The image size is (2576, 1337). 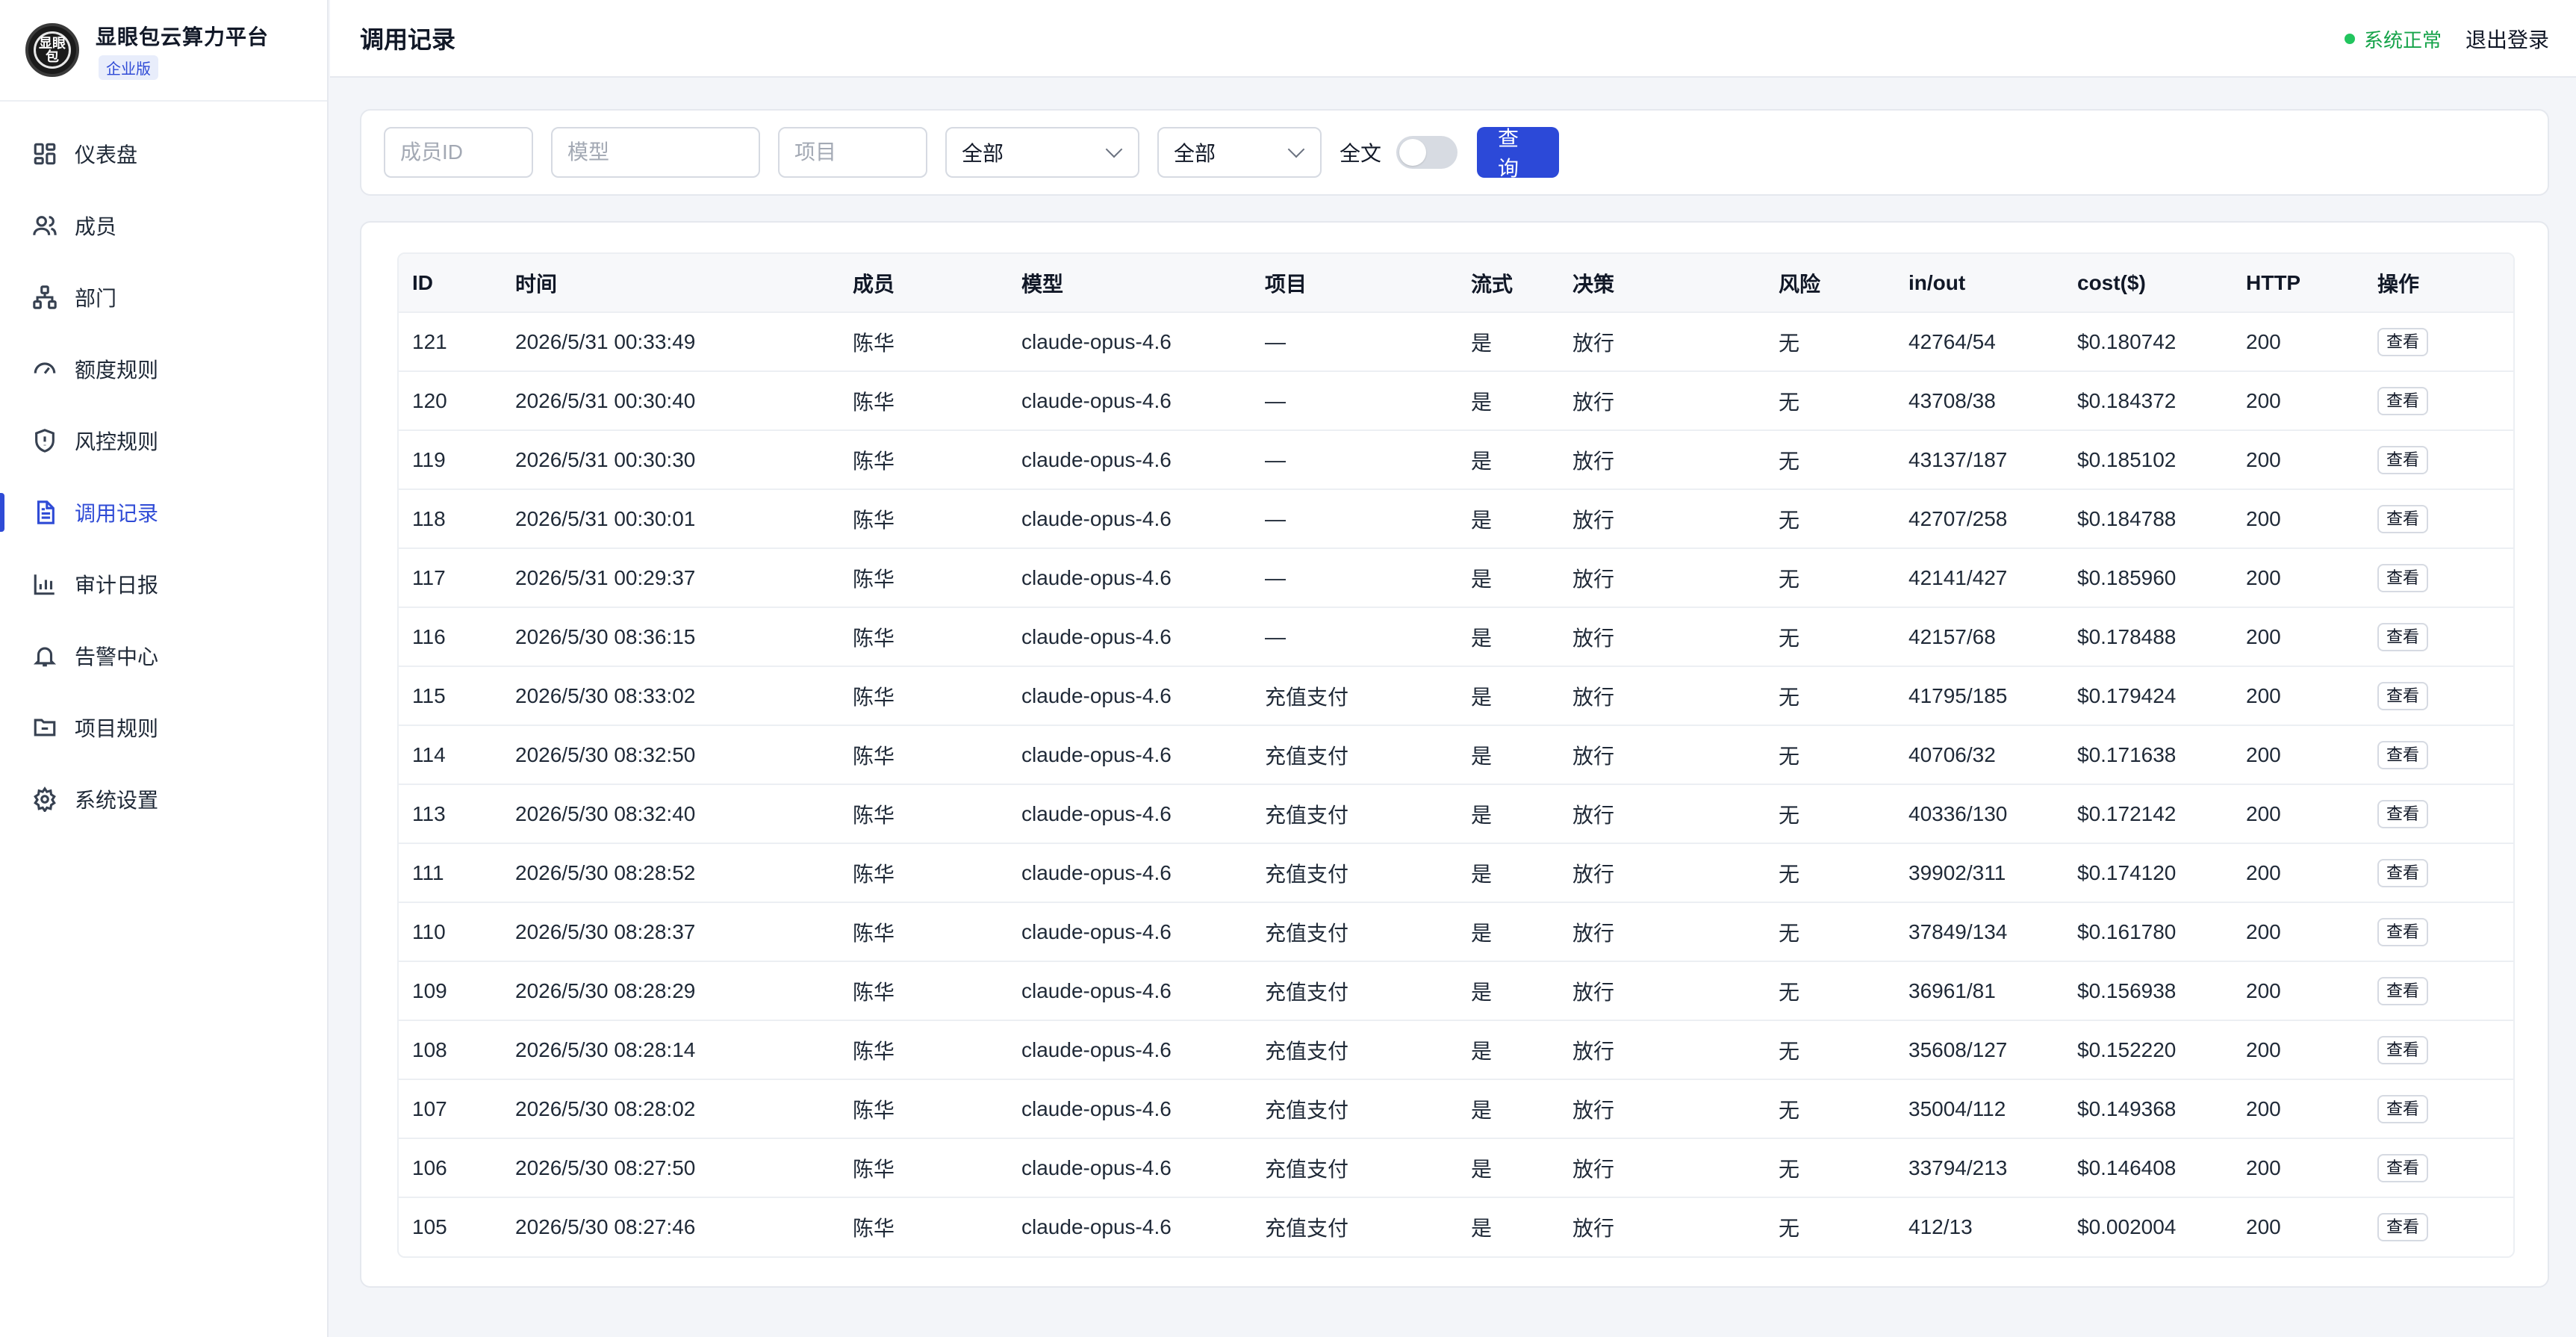 What do you see at coordinates (458, 152) in the screenshot?
I see `member-id-input` at bounding box center [458, 152].